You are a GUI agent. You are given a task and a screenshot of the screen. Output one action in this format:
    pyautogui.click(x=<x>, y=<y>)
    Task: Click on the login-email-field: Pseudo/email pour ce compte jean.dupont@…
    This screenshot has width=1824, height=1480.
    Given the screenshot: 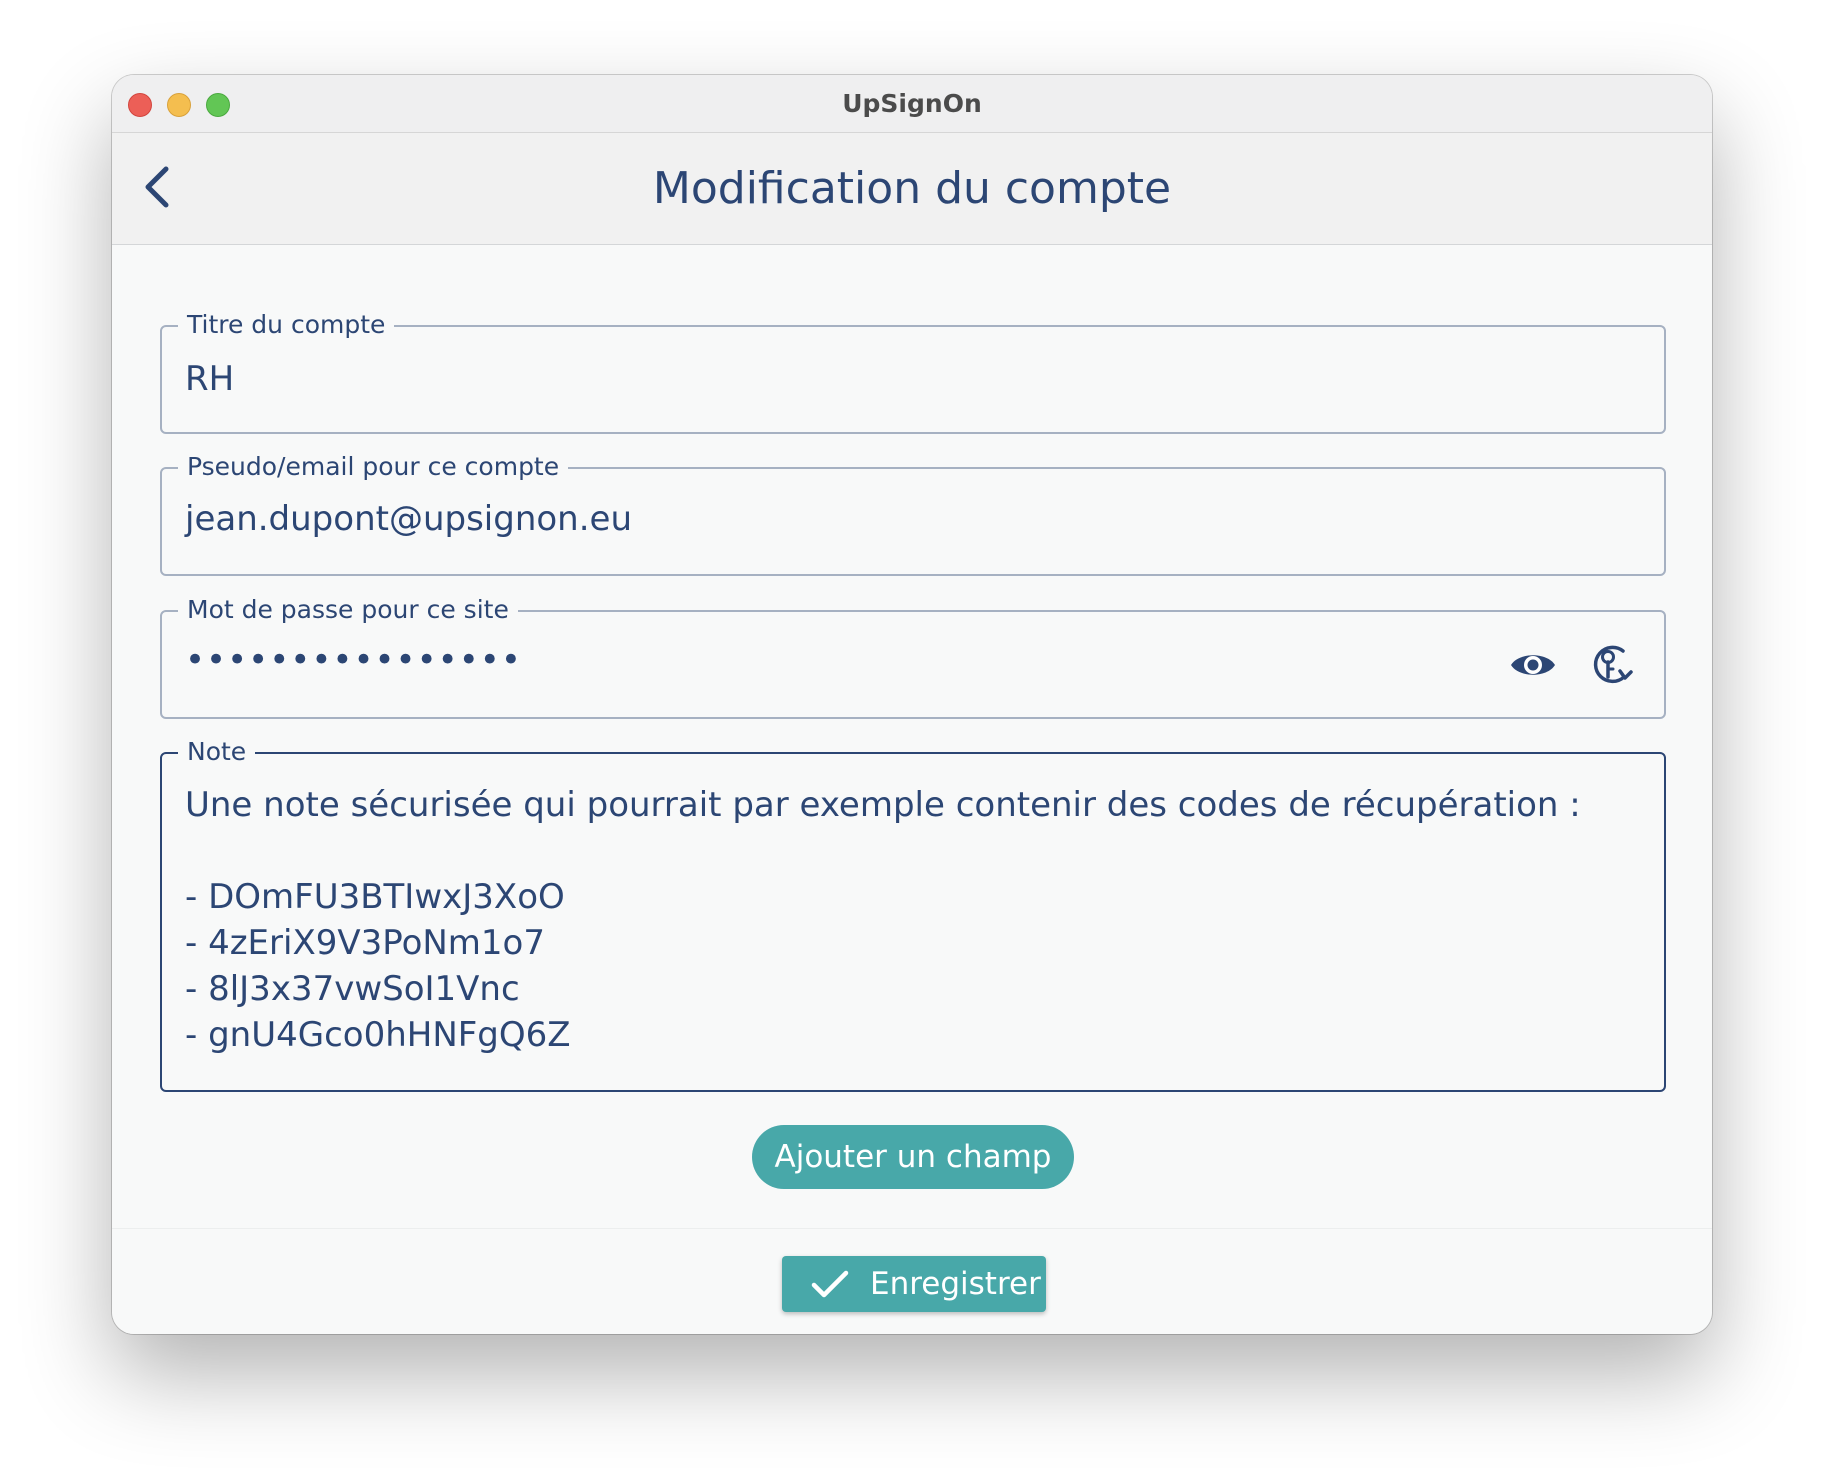 What is the action you would take?
    pyautogui.click(x=913, y=513)
    